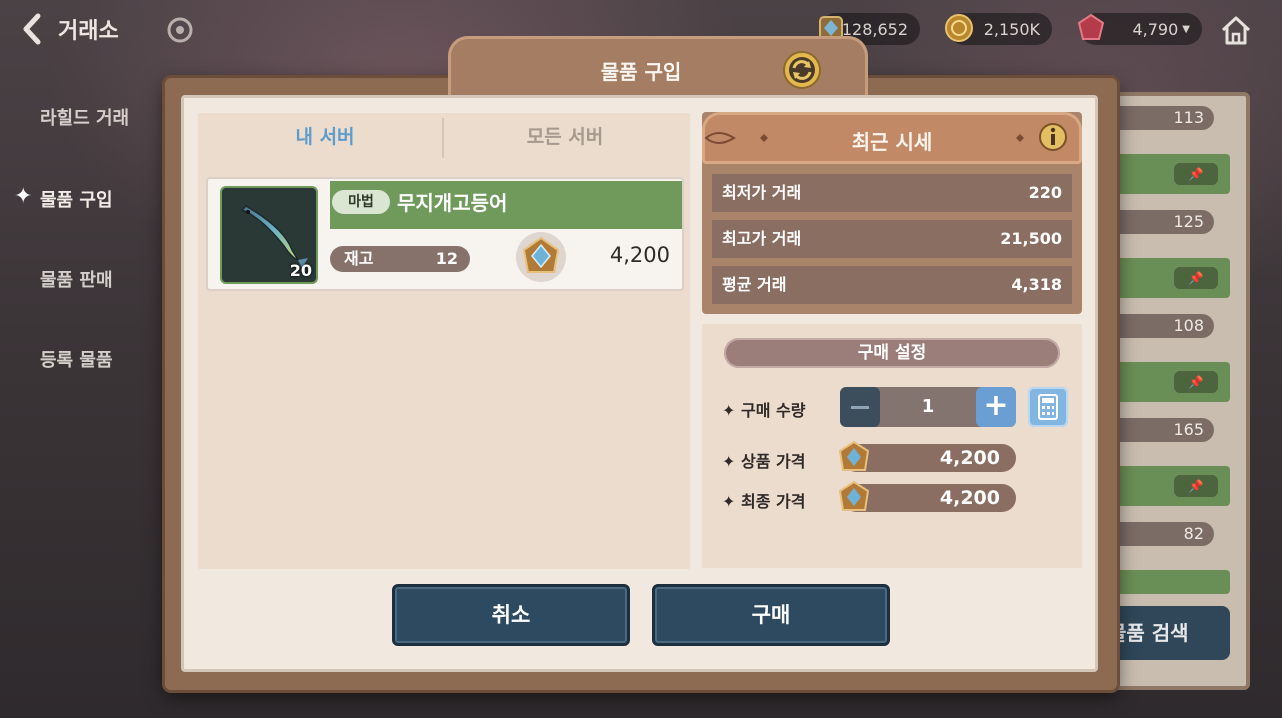 The width and height of the screenshot is (1282, 718). I want to click on stat-row-average: 평균 거래 4,318, so click(892, 285).